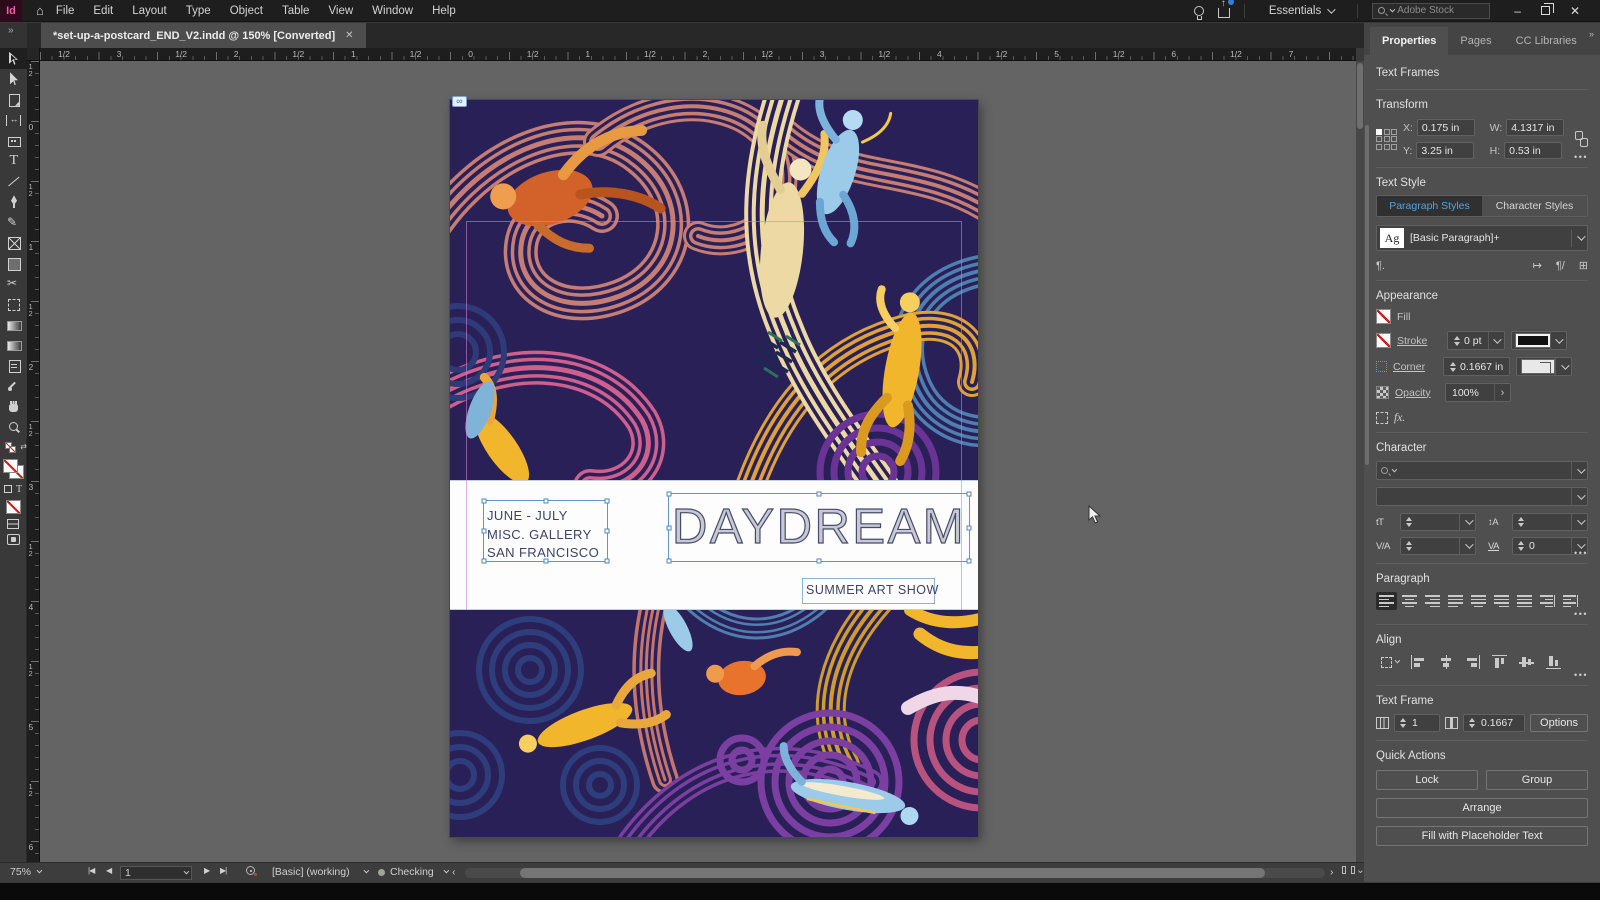  I want to click on tab-pages: Pages, so click(1475, 41).